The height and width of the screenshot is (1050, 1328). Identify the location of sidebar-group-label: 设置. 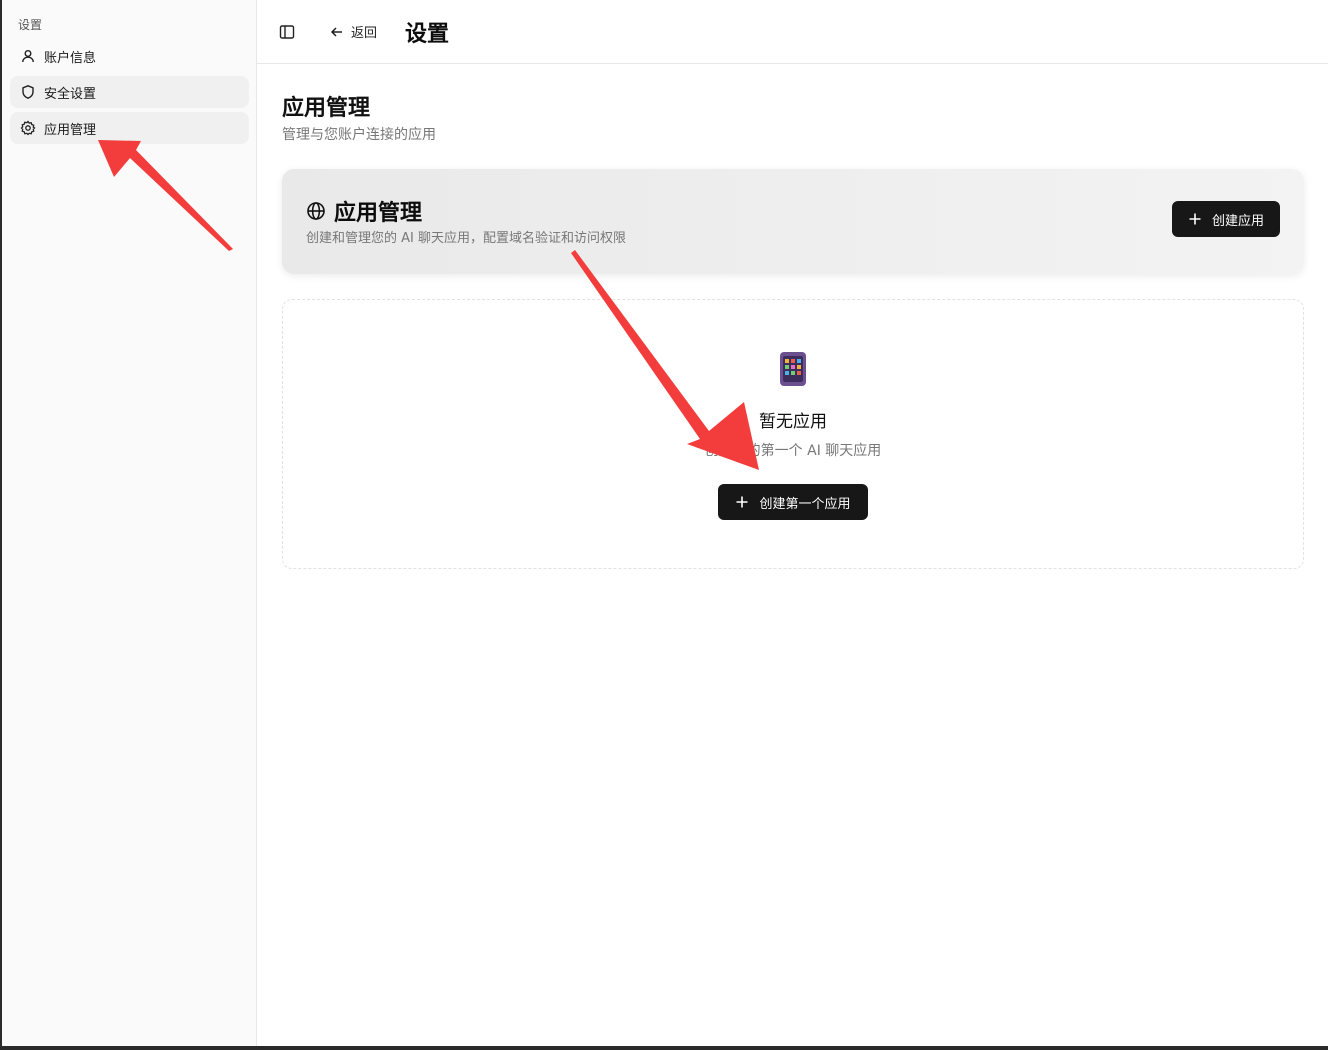
(30, 25).